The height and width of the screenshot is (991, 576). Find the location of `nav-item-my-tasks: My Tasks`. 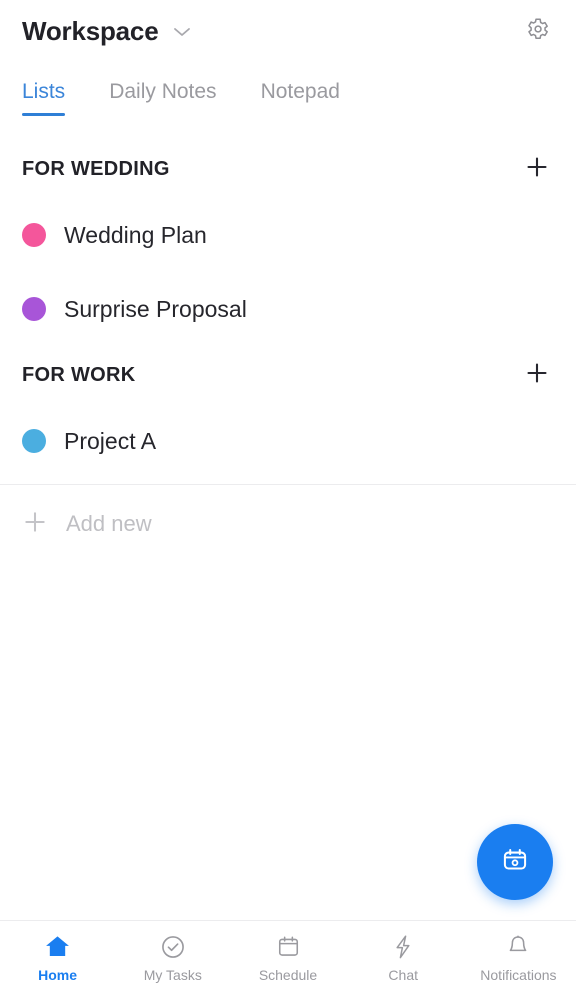

nav-item-my-tasks: My Tasks is located at coordinates (172, 956).